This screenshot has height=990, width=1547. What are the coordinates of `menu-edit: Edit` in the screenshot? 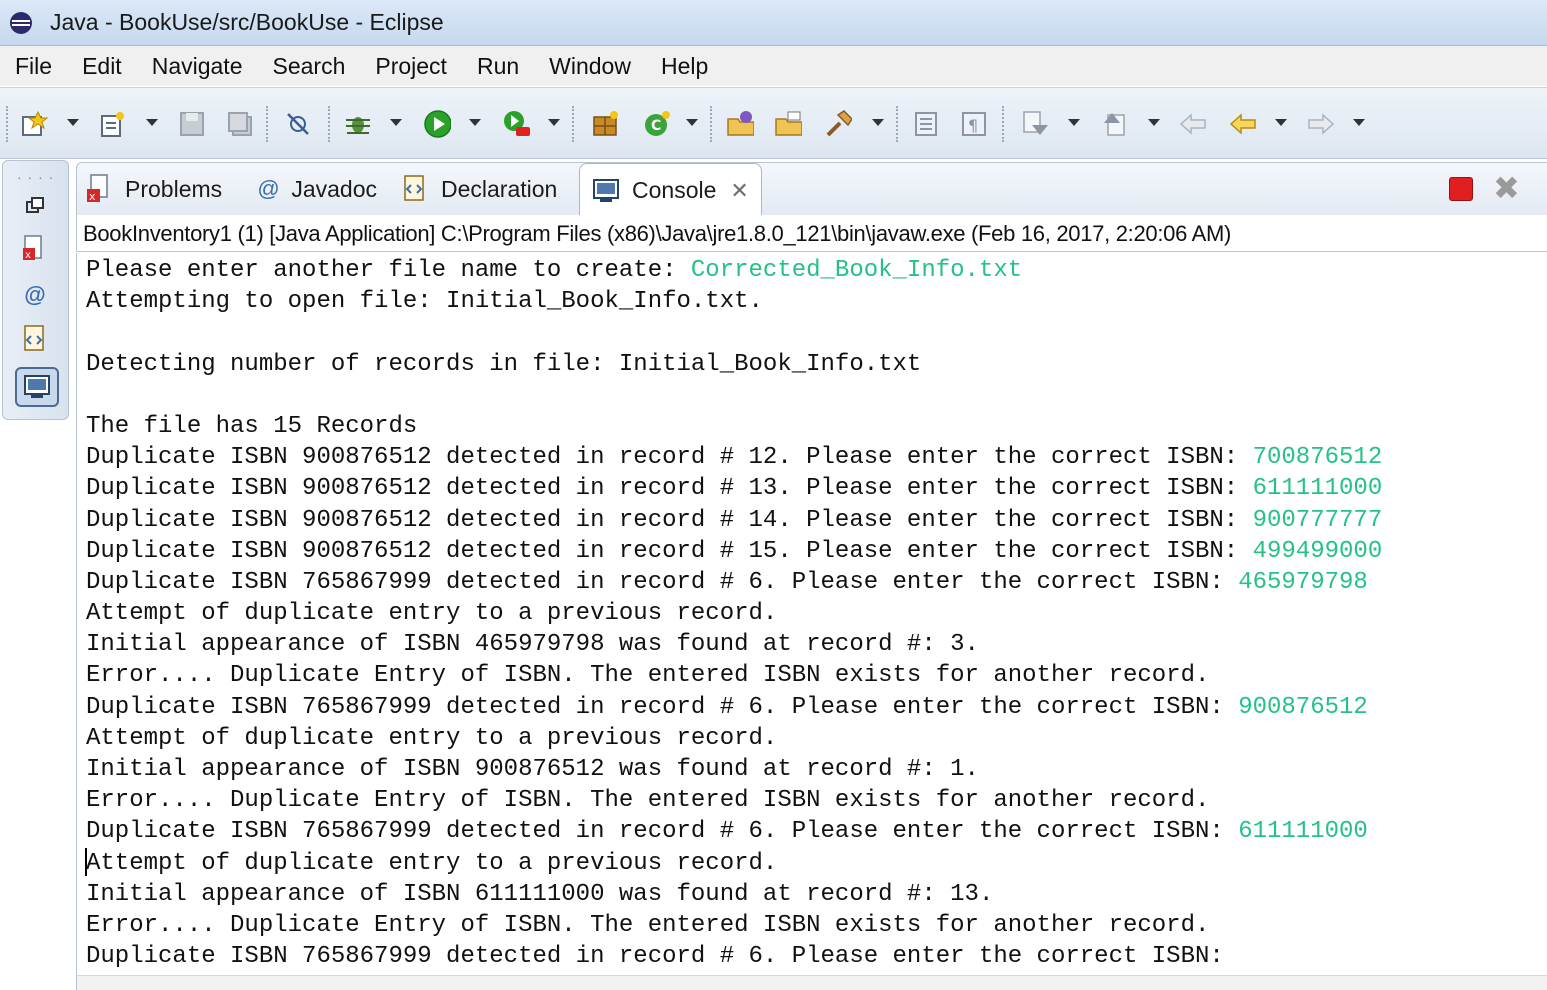 It's located at (102, 66).